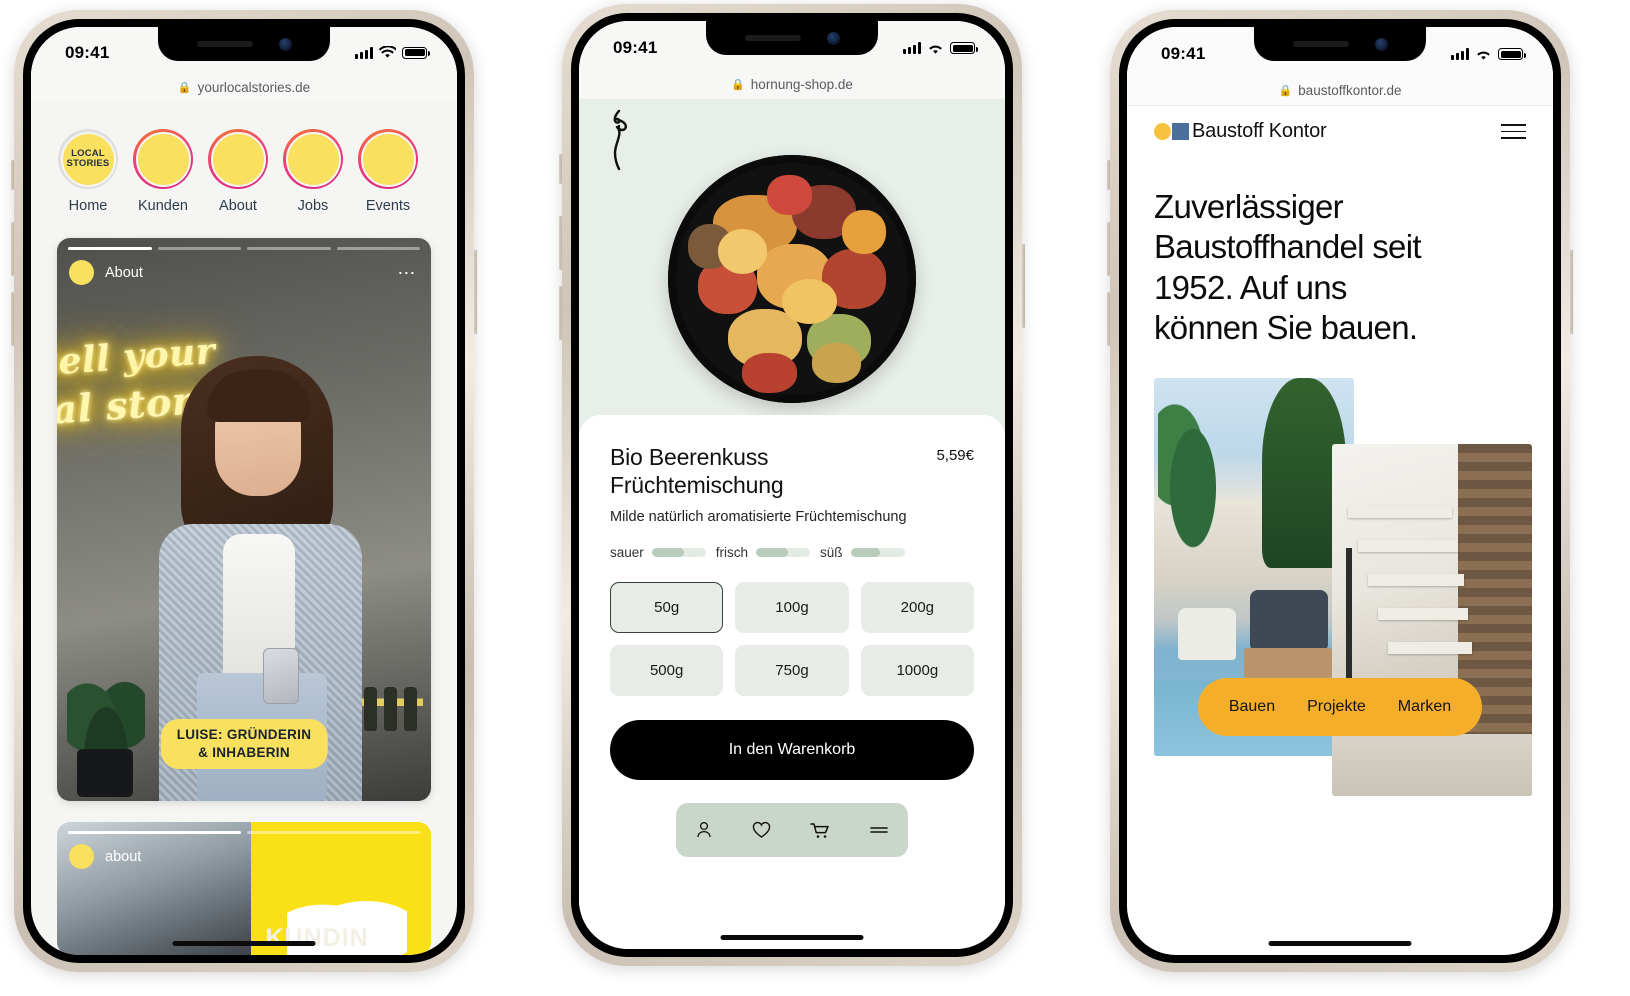  Describe the element at coordinates (792, 84) in the screenshot. I see `browser-url-bar-2: 🔒 hornung-shop.de` at that location.